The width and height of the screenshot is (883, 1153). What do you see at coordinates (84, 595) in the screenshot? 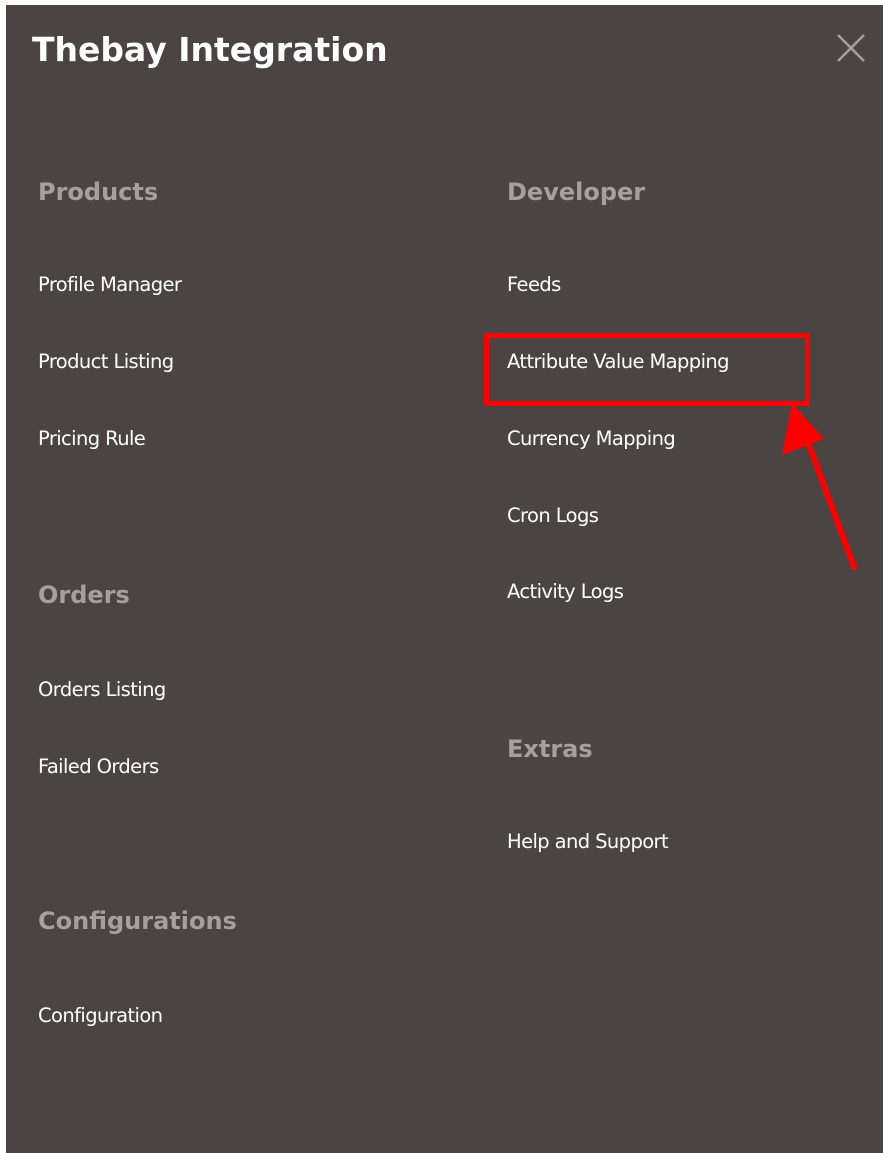
I see `section-title-orders: Orders` at bounding box center [84, 595].